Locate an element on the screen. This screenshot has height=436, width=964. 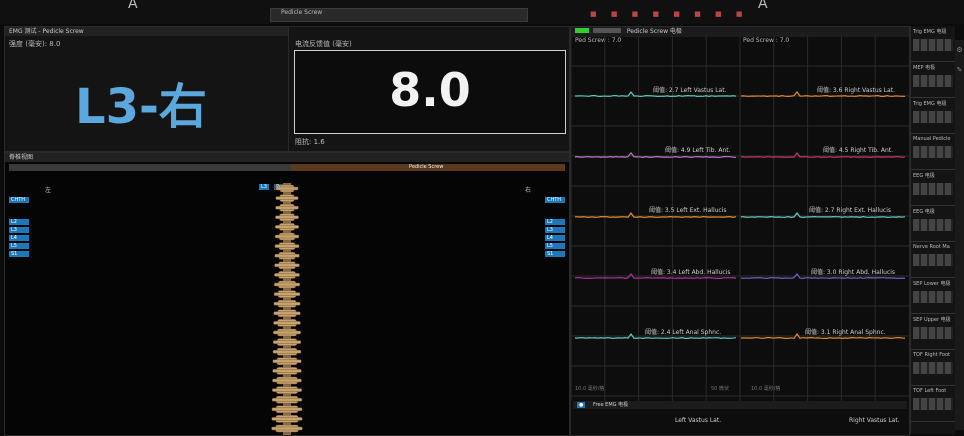
right-level-button: L4 is located at coordinates (555, 238).